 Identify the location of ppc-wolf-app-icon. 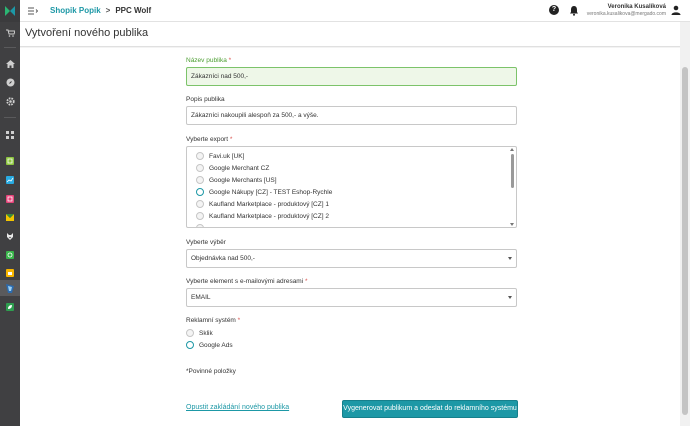
(10, 288).